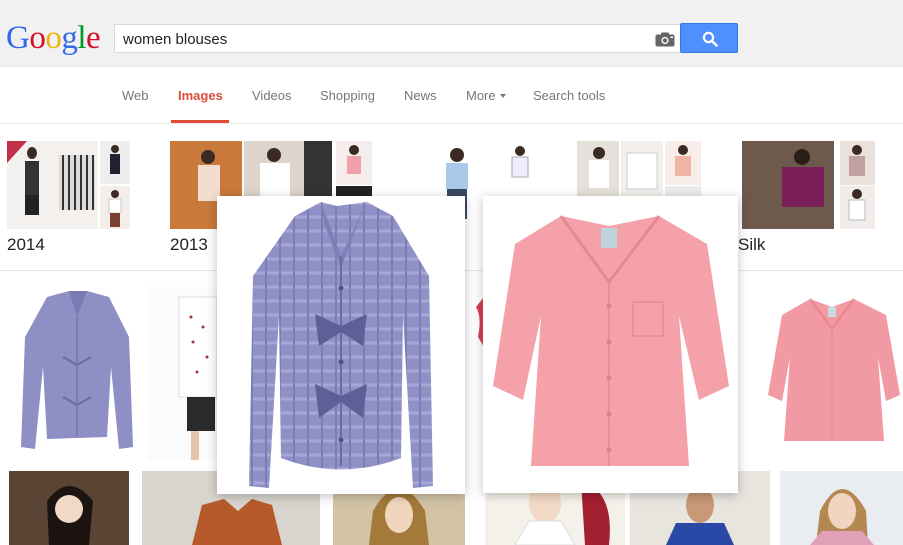 Image resolution: width=903 pixels, height=545 pixels. Describe the element at coordinates (26, 245) in the screenshot. I see `related-search-label: 2014` at that location.